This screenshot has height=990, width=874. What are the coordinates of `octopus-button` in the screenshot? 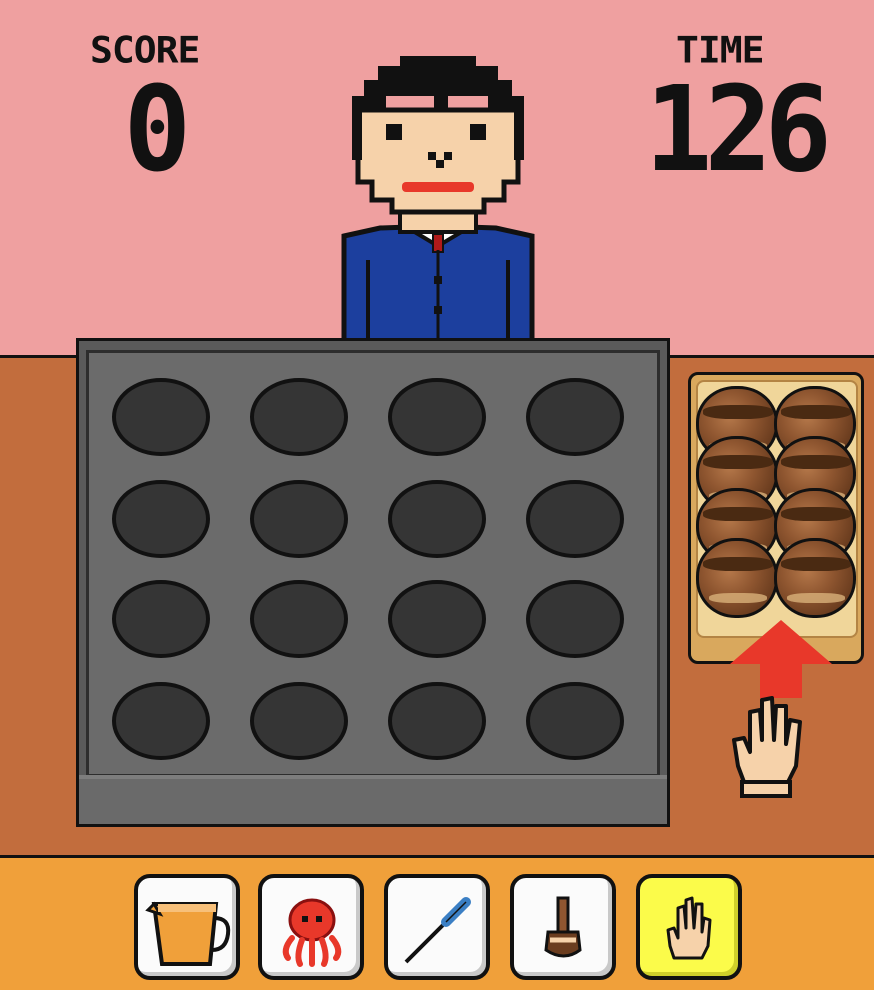 It's located at (311, 927).